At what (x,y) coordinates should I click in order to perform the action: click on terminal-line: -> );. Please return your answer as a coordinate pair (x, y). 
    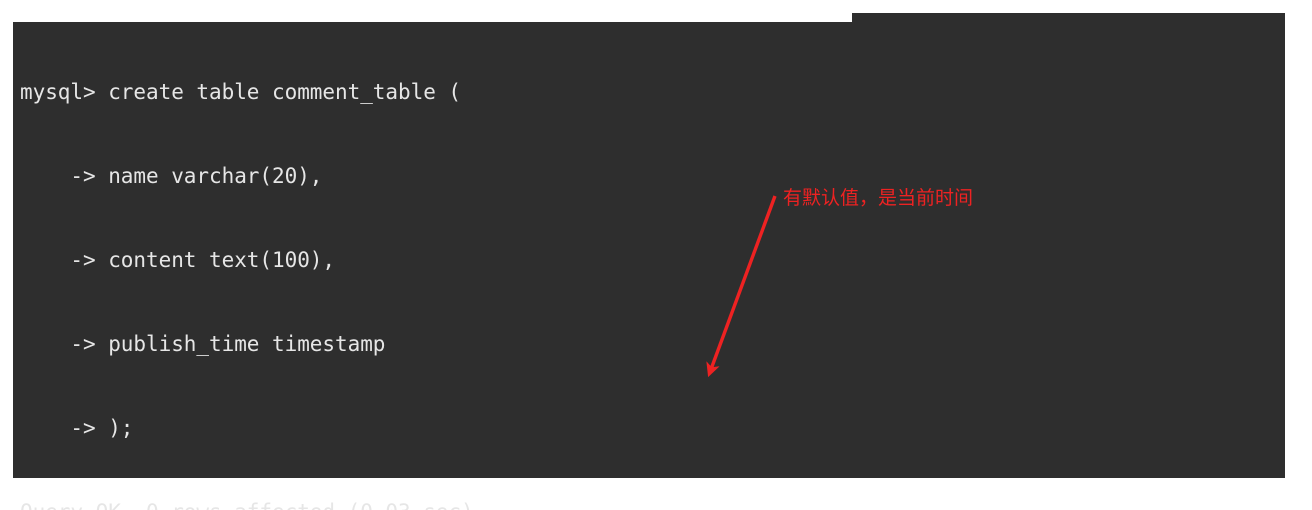
    Looking at the image, I should click on (77, 428).